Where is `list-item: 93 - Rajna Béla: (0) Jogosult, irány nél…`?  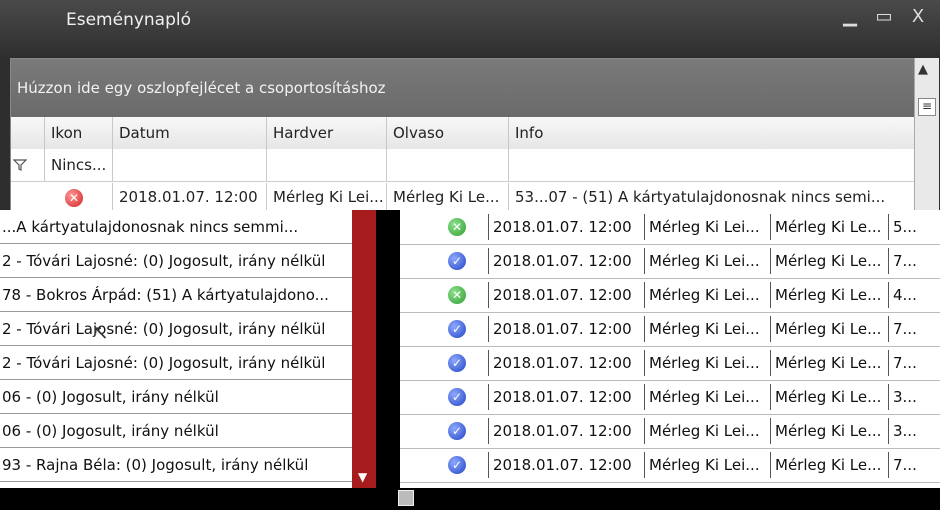
list-item: 93 - Rajna Béla: (0) Jogosult, irány nél… is located at coordinates (176, 465).